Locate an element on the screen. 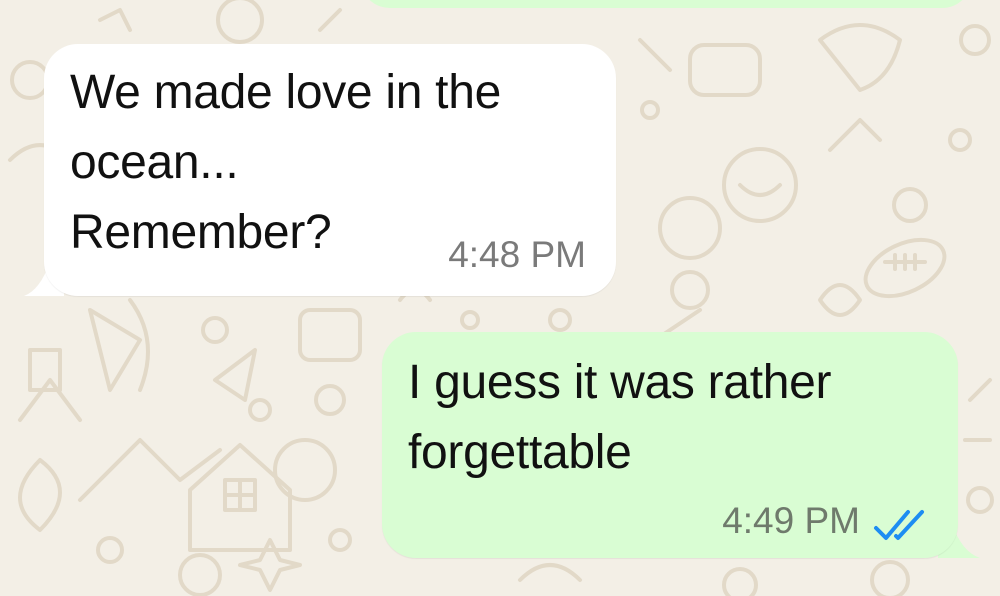  incoming-message-timestamp: 4:48 PM is located at coordinates (517, 254).